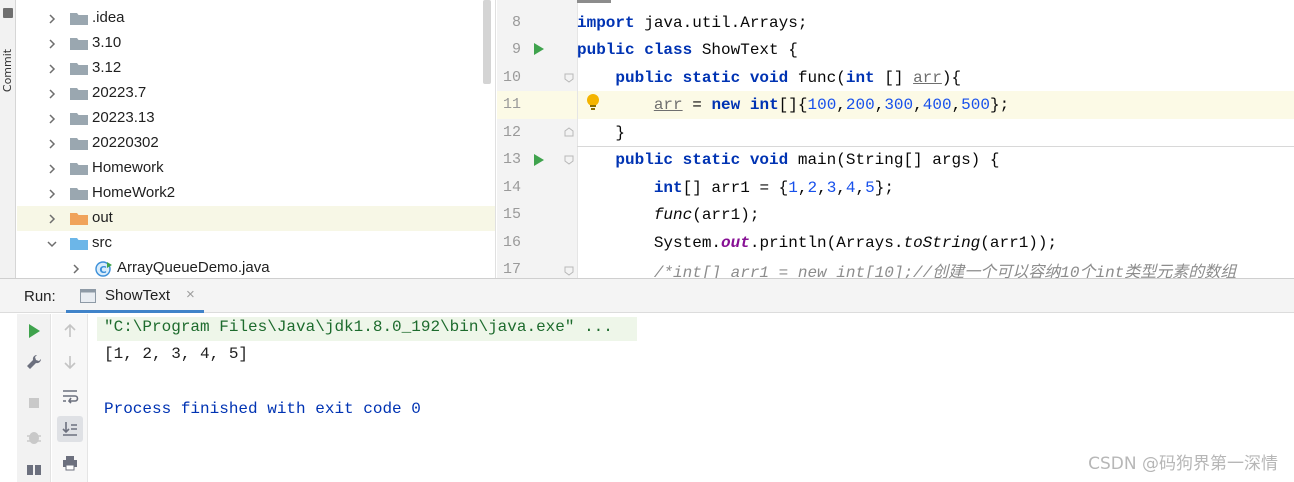 This screenshot has height=482, width=1294. What do you see at coordinates (52, 244) in the screenshot?
I see `chevron-down-icon` at bounding box center [52, 244].